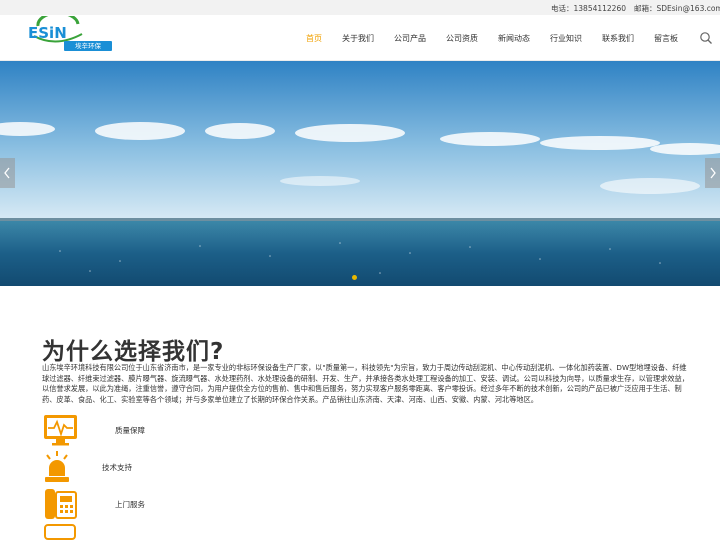  Describe the element at coordinates (410, 38) in the screenshot. I see `nav-item-products: 公司产品` at that location.